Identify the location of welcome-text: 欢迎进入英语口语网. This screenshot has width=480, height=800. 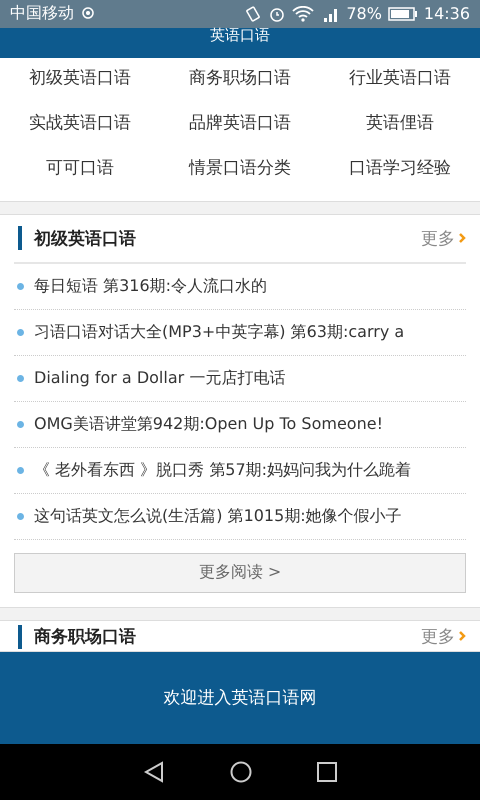
(240, 698).